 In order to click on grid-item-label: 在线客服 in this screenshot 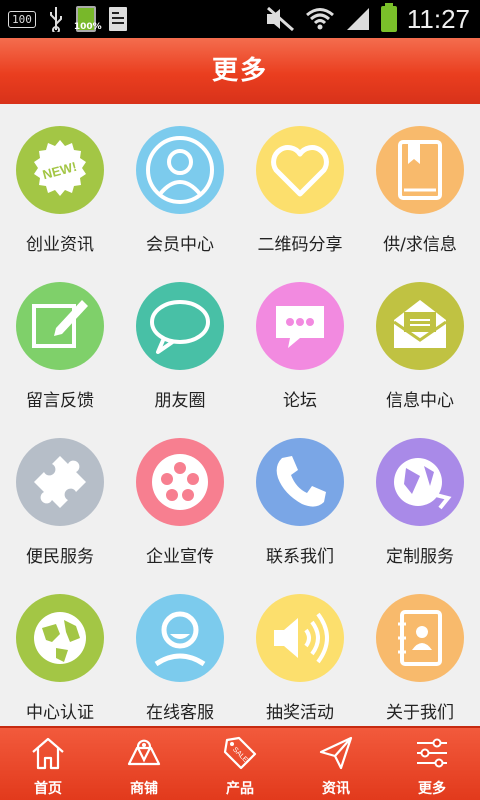, I will do `click(180, 713)`.